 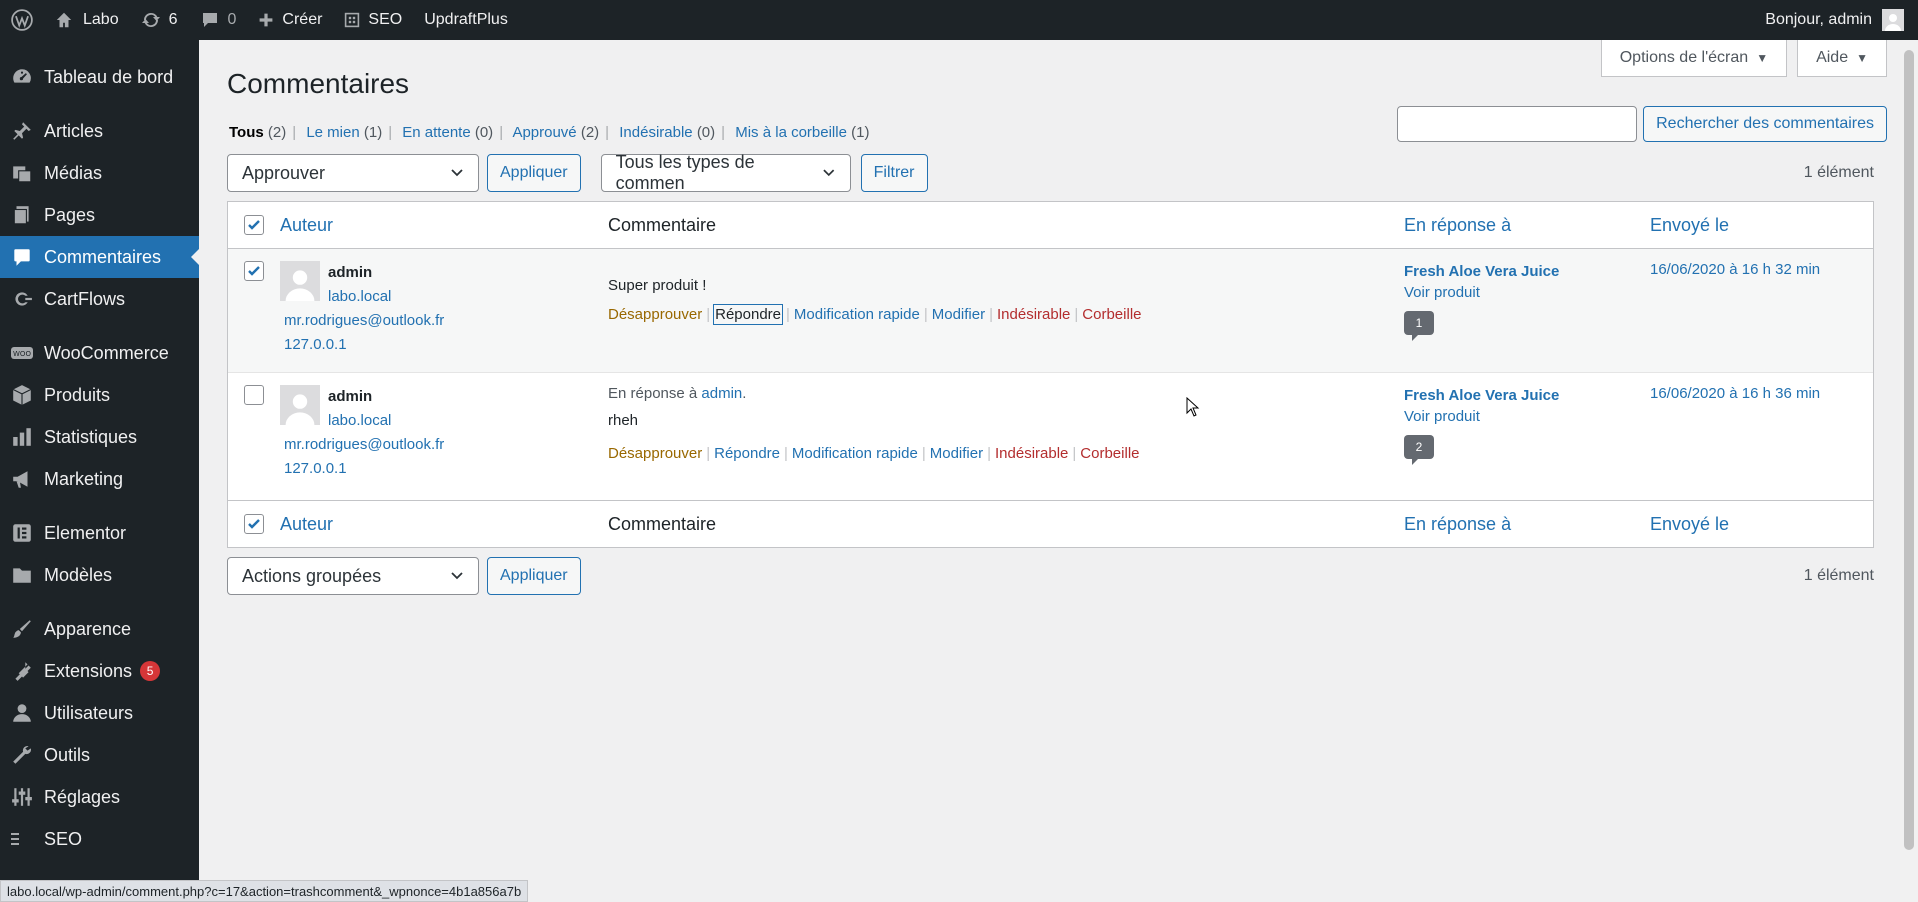 What do you see at coordinates (150, 671) in the screenshot?
I see `extensions-update-badge: 5` at bounding box center [150, 671].